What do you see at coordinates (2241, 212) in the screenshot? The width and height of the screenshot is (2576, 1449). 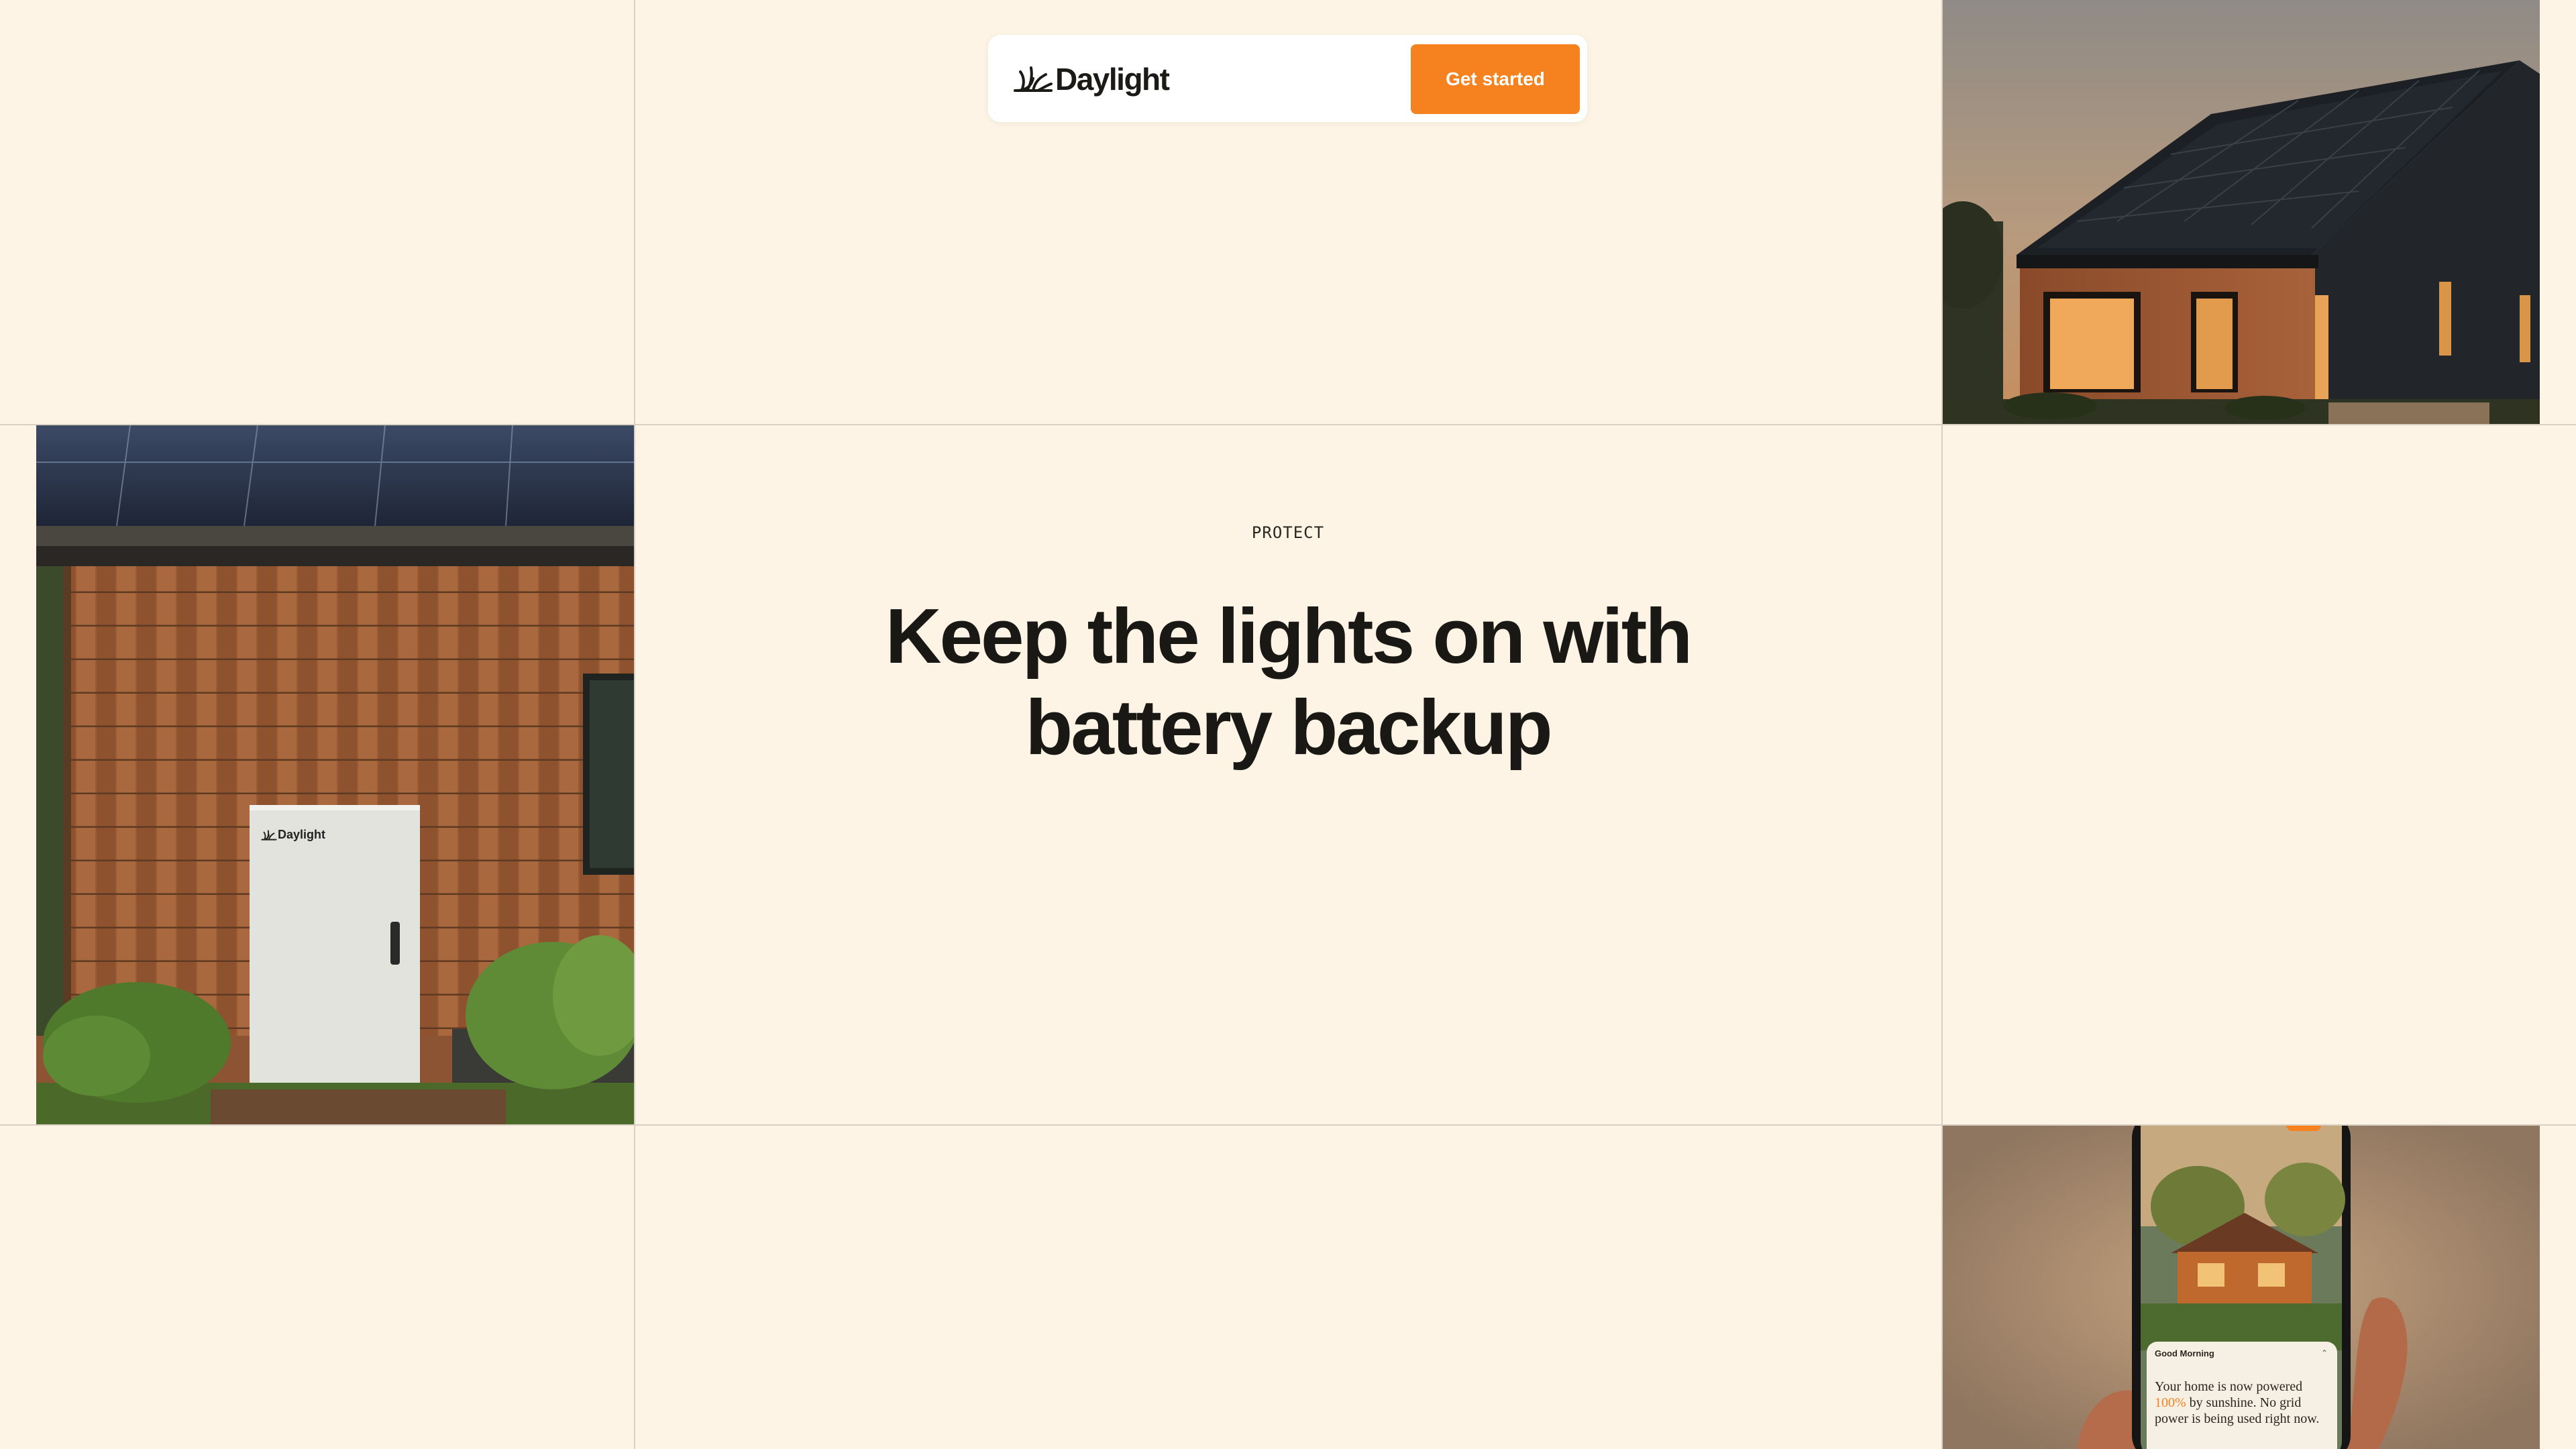 I see `solar-house-dusk-image` at bounding box center [2241, 212].